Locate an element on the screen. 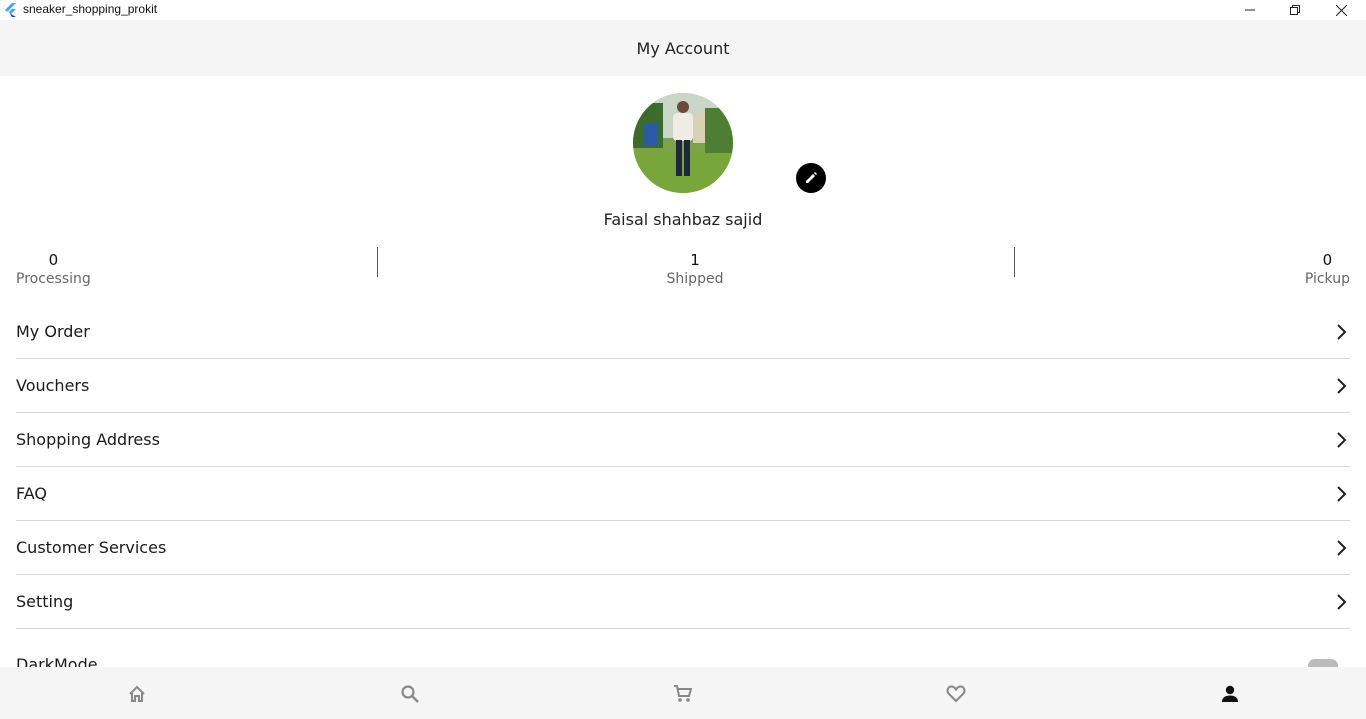 This screenshot has width=1366, height=719. cart-icon is located at coordinates (683, 693).